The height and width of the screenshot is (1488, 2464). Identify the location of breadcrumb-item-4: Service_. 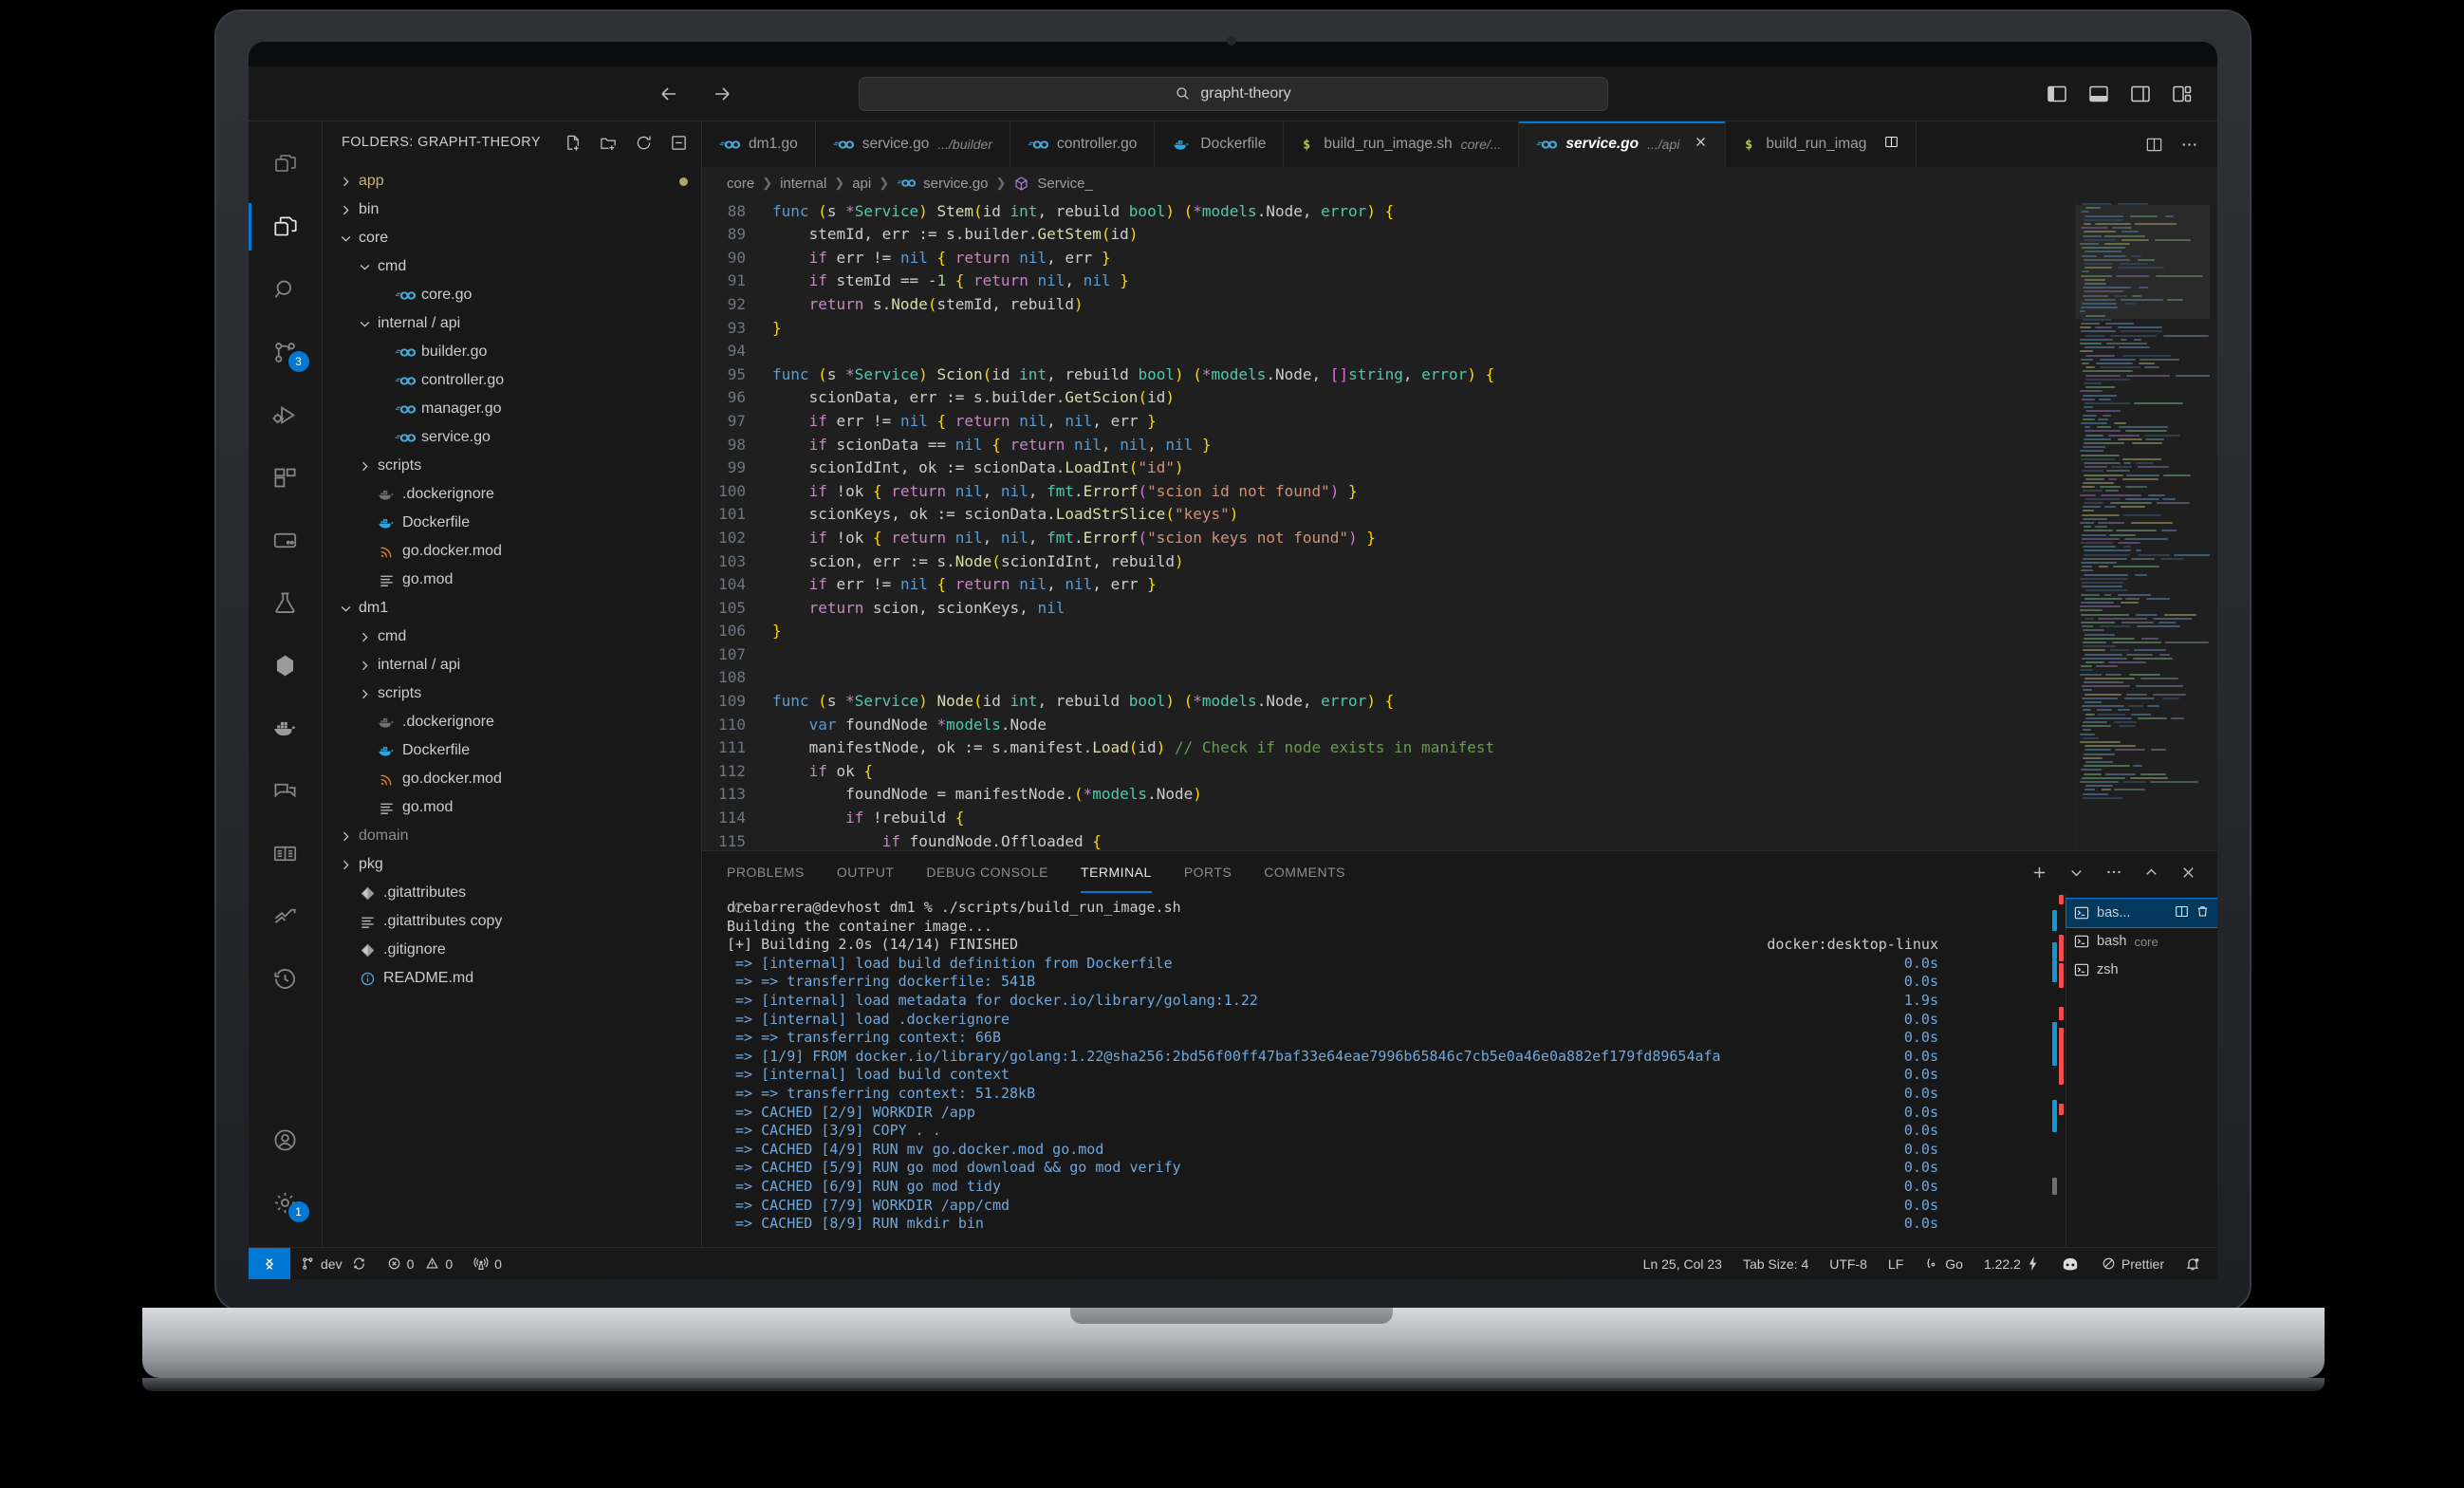
(1064, 184).